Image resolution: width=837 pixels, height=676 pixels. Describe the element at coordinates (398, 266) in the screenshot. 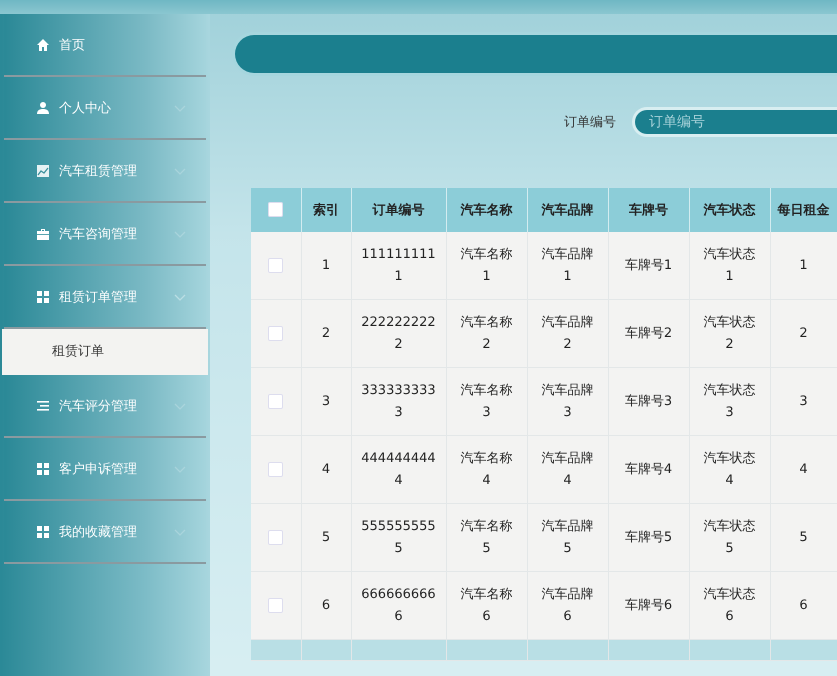

I see `table-cell-text: 1111111111` at that location.